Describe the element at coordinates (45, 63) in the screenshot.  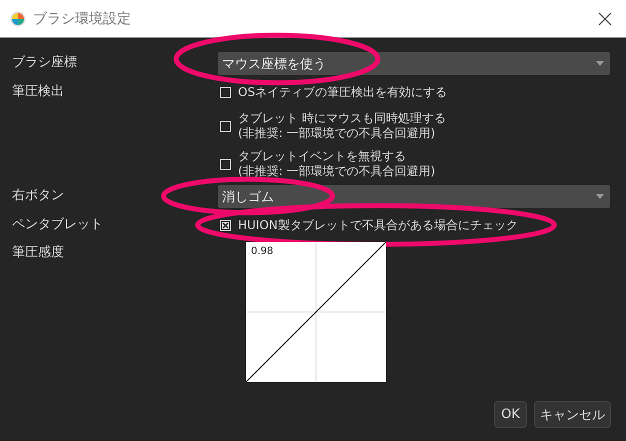
I see `setting-label: ブラシ座標` at that location.